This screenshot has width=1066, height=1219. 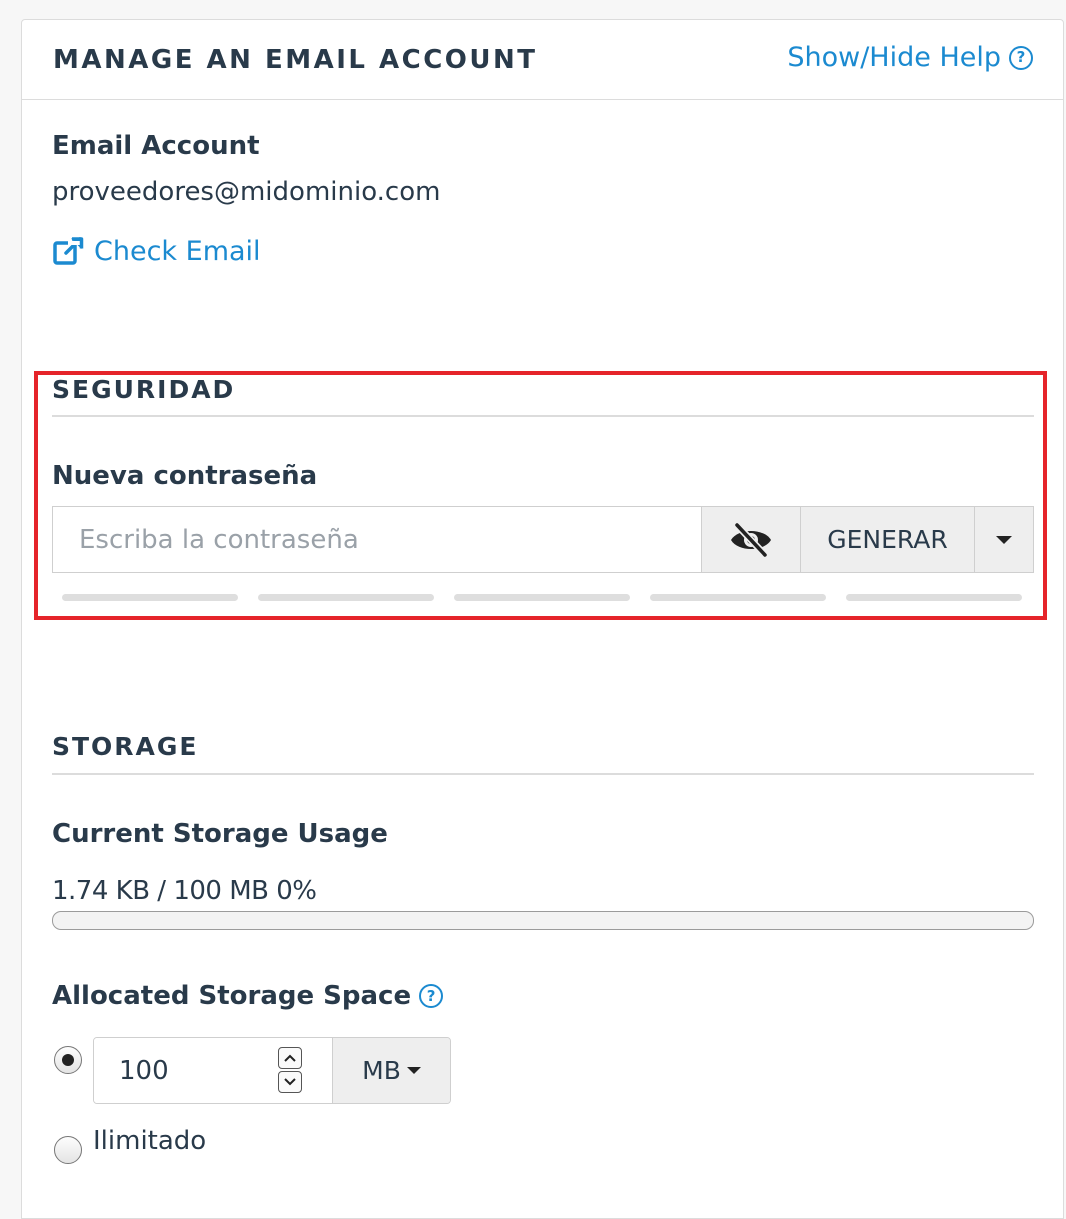 What do you see at coordinates (894, 57) in the screenshot?
I see `show-hide-help-label: Show/Hide Help` at bounding box center [894, 57].